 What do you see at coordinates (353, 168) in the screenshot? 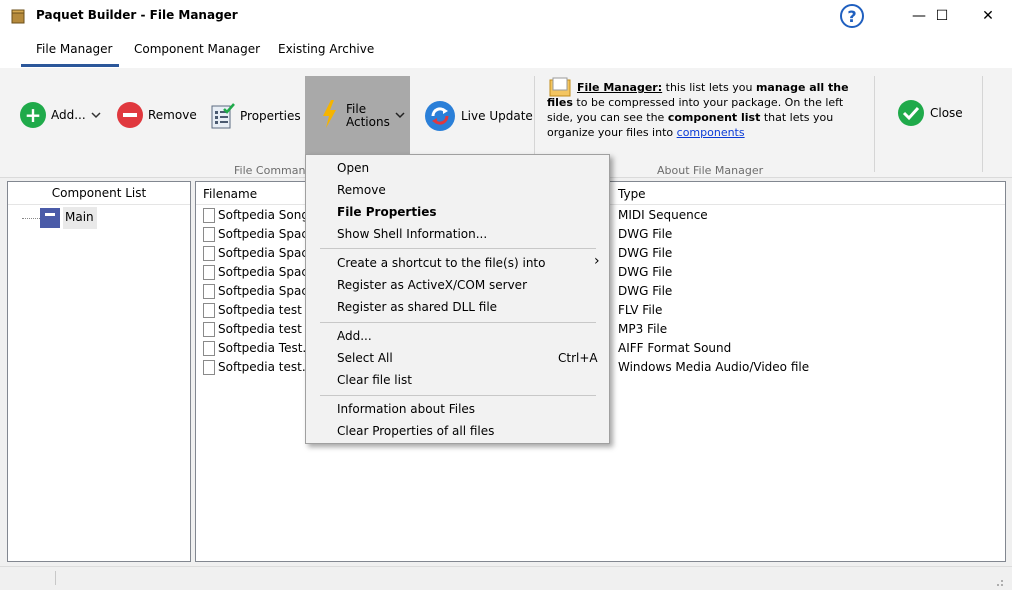
I see `menu-item-open: Open` at bounding box center [353, 168].